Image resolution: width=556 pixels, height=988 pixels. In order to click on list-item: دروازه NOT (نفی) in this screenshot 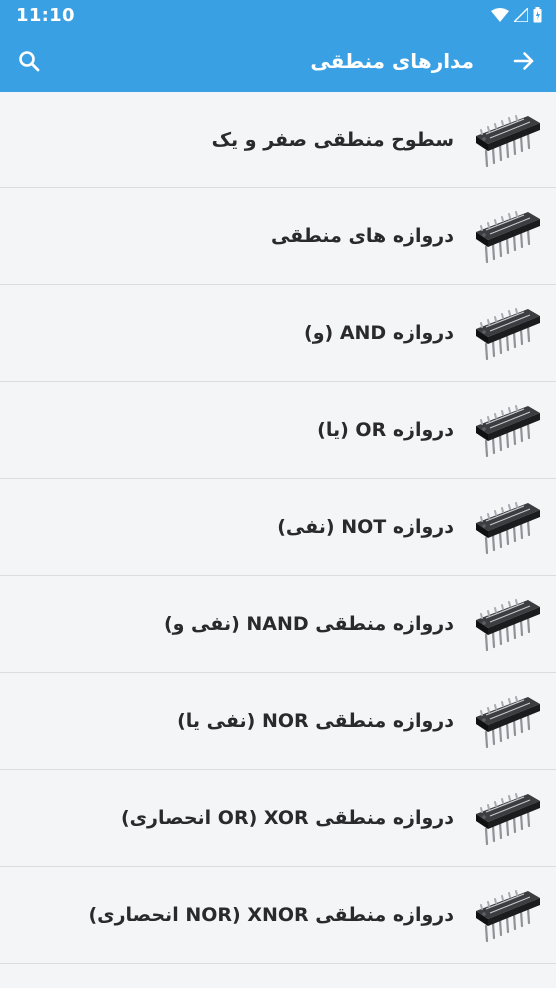, I will do `click(278, 527)`.